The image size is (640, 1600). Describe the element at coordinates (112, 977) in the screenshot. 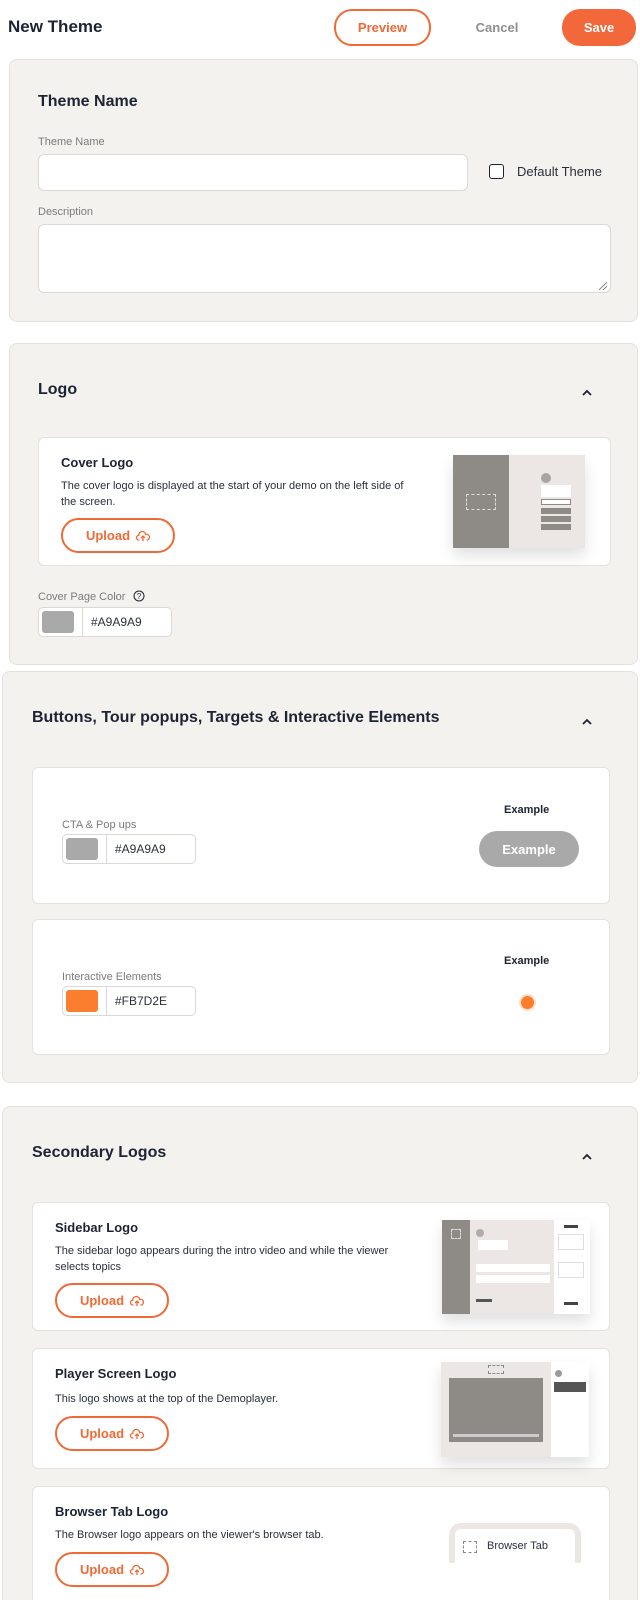

I see `interactive-elements-label: Interactive Elements` at that location.